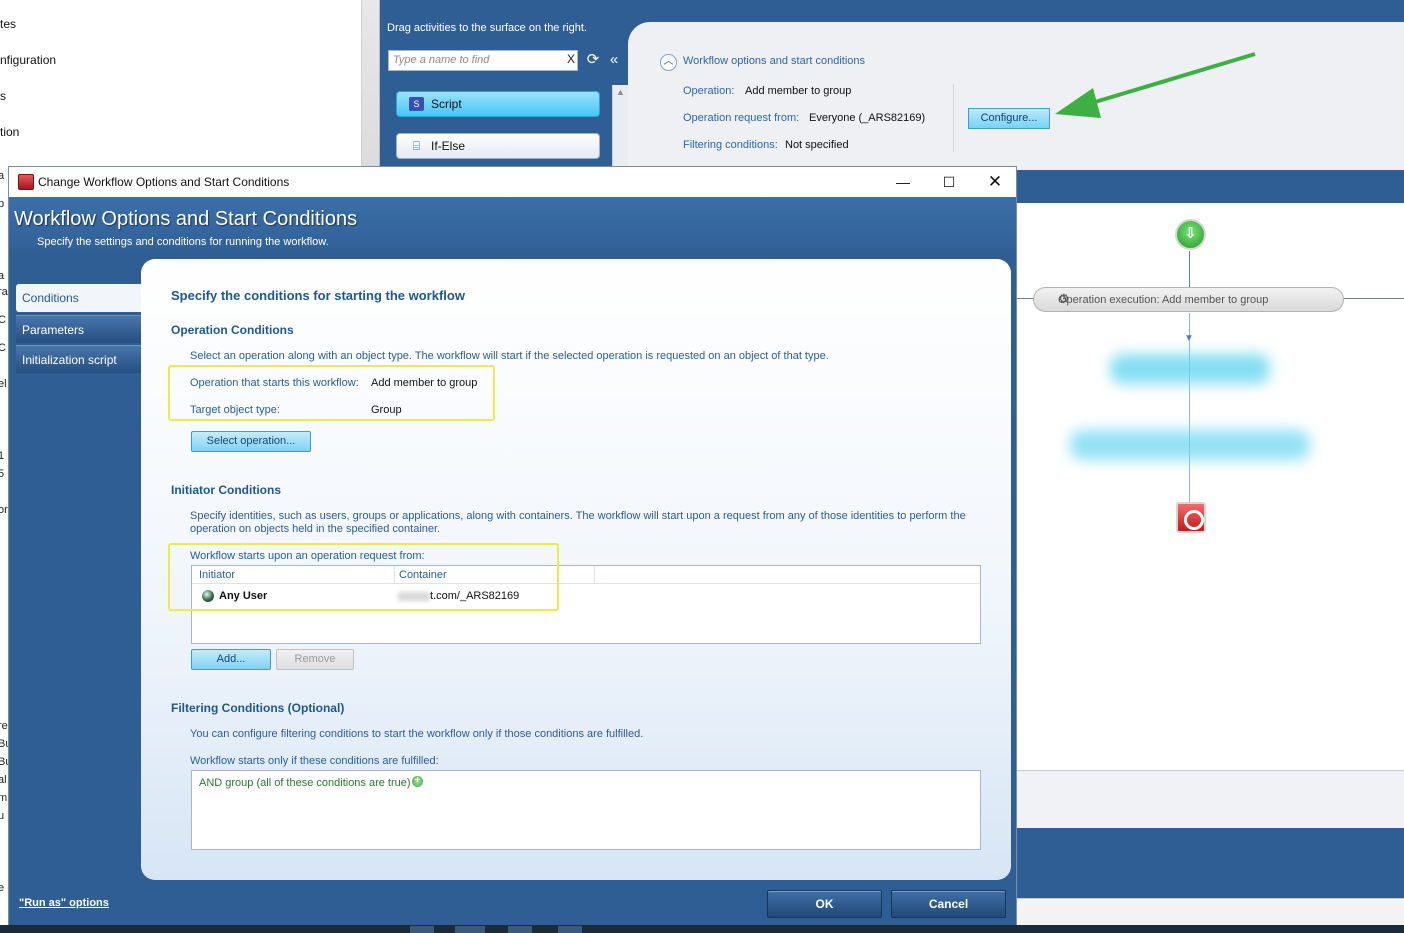 Image resolution: width=1404 pixels, height=933 pixels. Describe the element at coordinates (498, 104) in the screenshot. I see `activity-script: S Script` at that location.